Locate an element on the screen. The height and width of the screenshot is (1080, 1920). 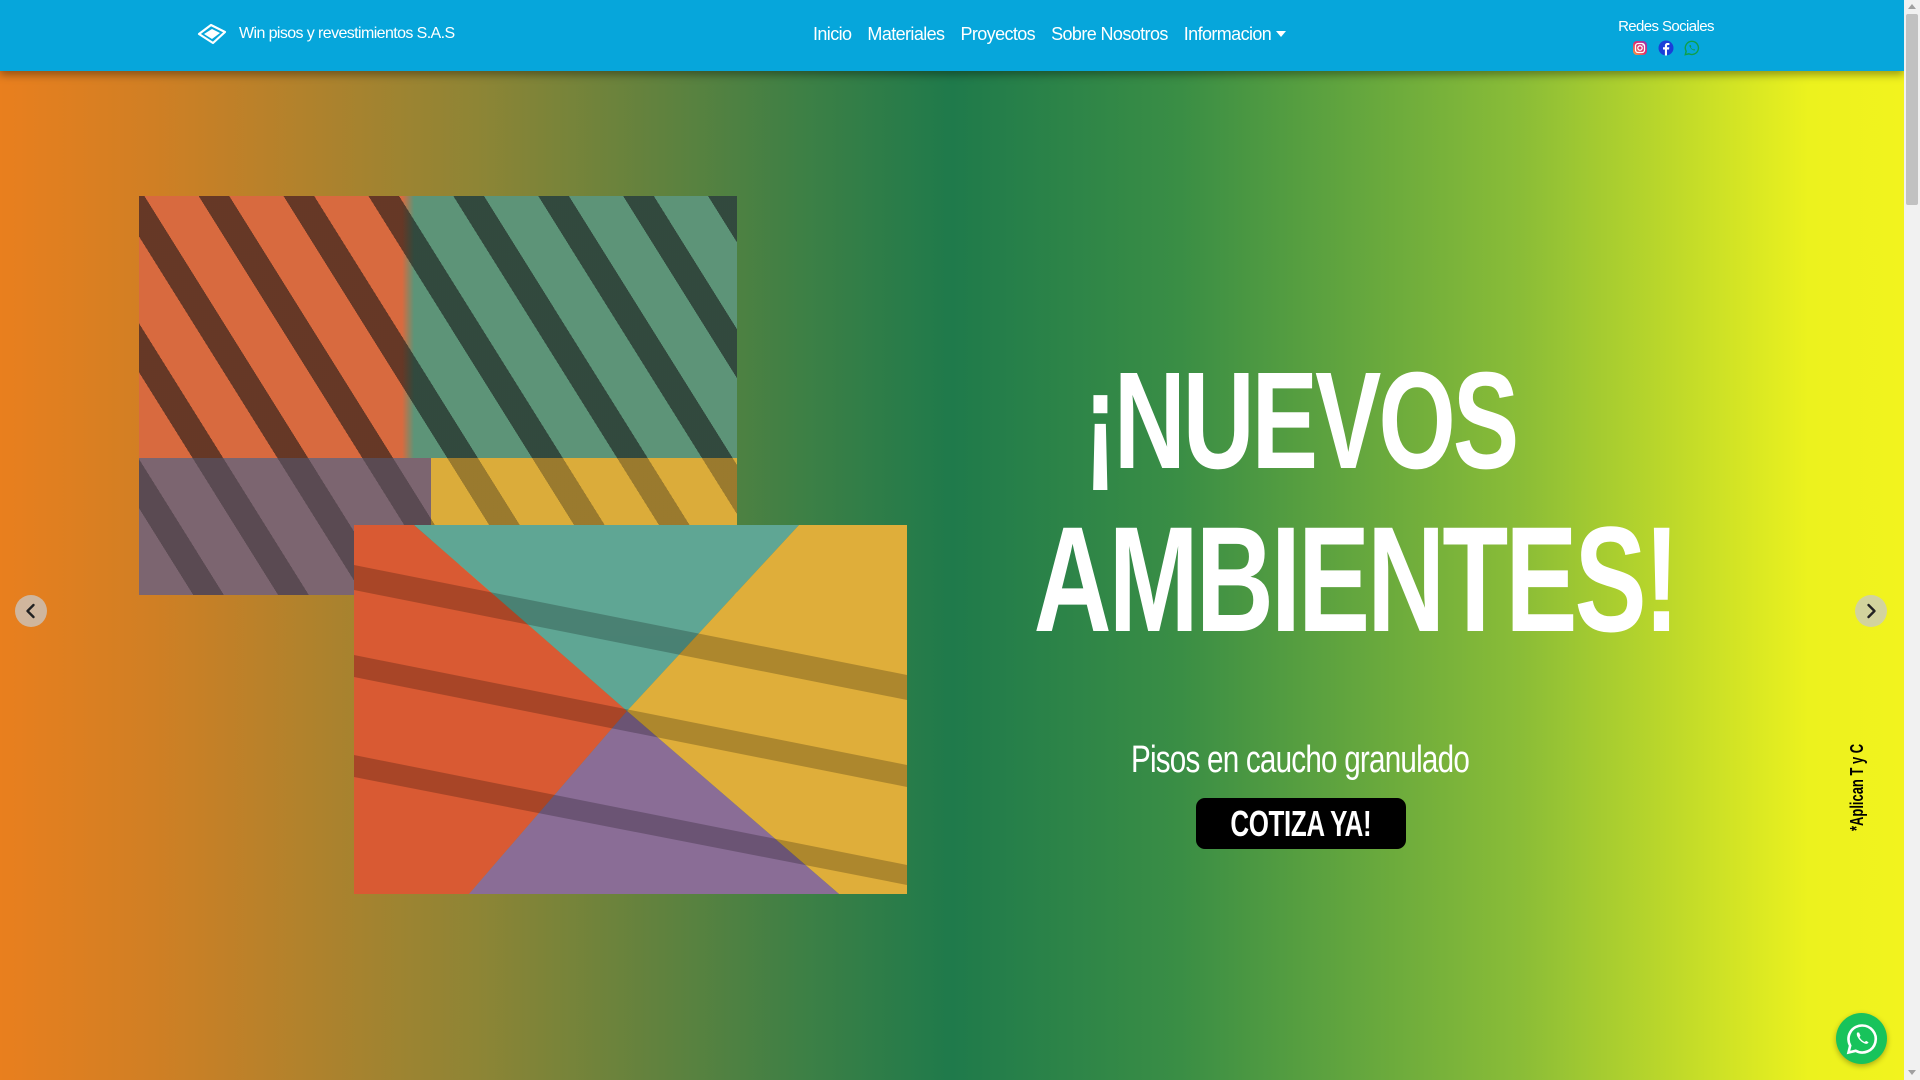
scrollbar-thumb is located at coordinates (1912, 109).